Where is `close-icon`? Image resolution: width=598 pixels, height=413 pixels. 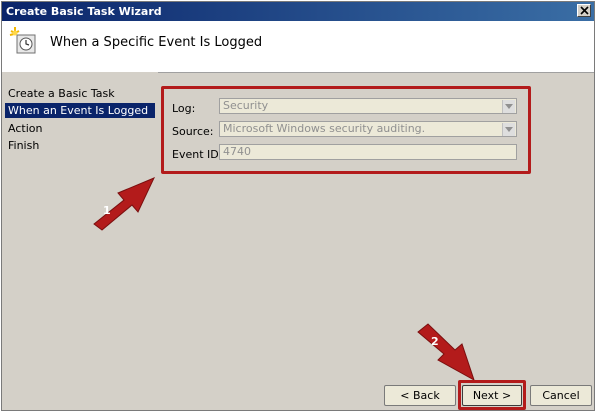 close-icon is located at coordinates (584, 10).